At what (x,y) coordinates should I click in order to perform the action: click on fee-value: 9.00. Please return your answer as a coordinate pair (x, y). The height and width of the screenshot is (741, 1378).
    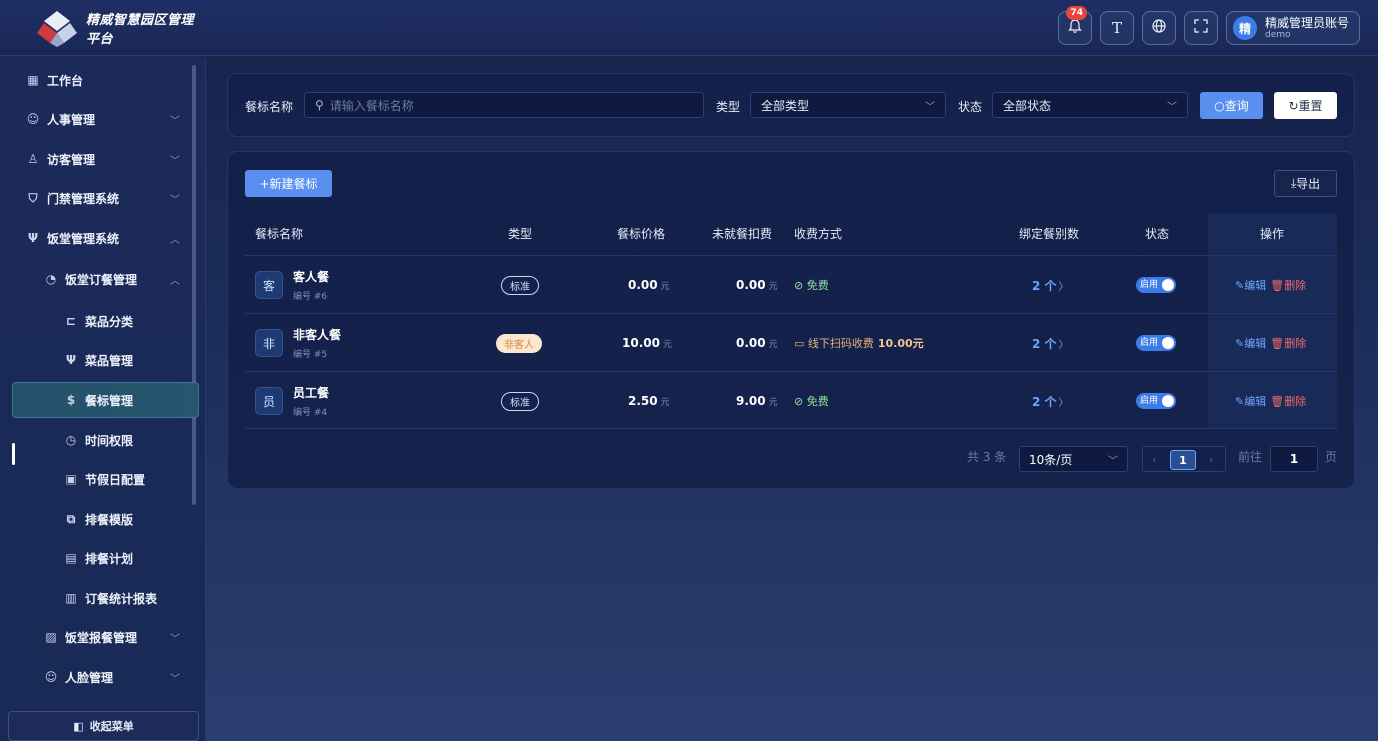
    Looking at the image, I should click on (751, 401).